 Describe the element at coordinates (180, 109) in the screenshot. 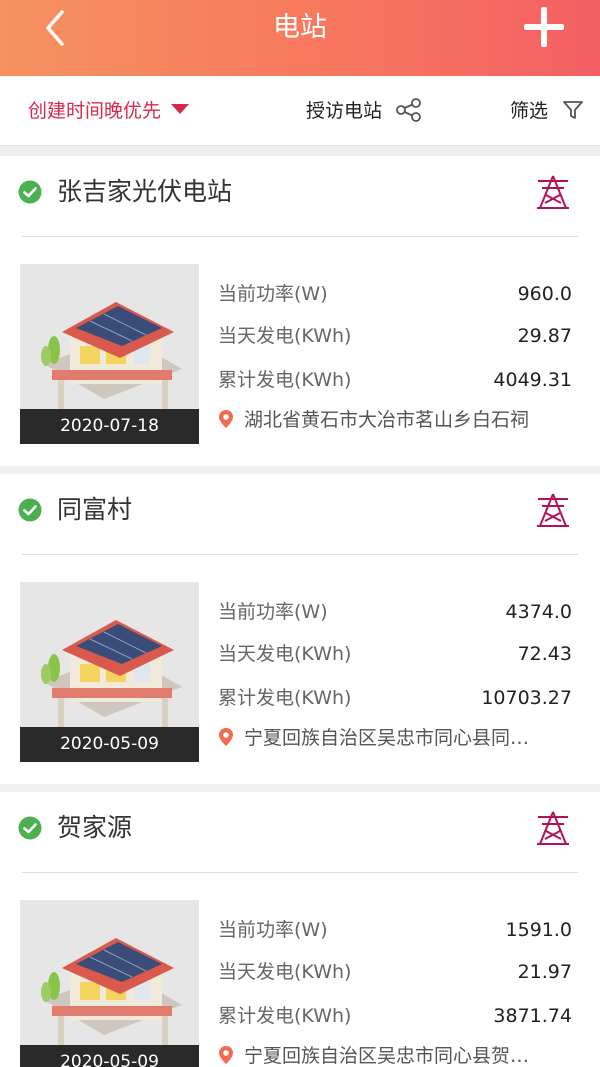

I see `caret-down-icon` at that location.